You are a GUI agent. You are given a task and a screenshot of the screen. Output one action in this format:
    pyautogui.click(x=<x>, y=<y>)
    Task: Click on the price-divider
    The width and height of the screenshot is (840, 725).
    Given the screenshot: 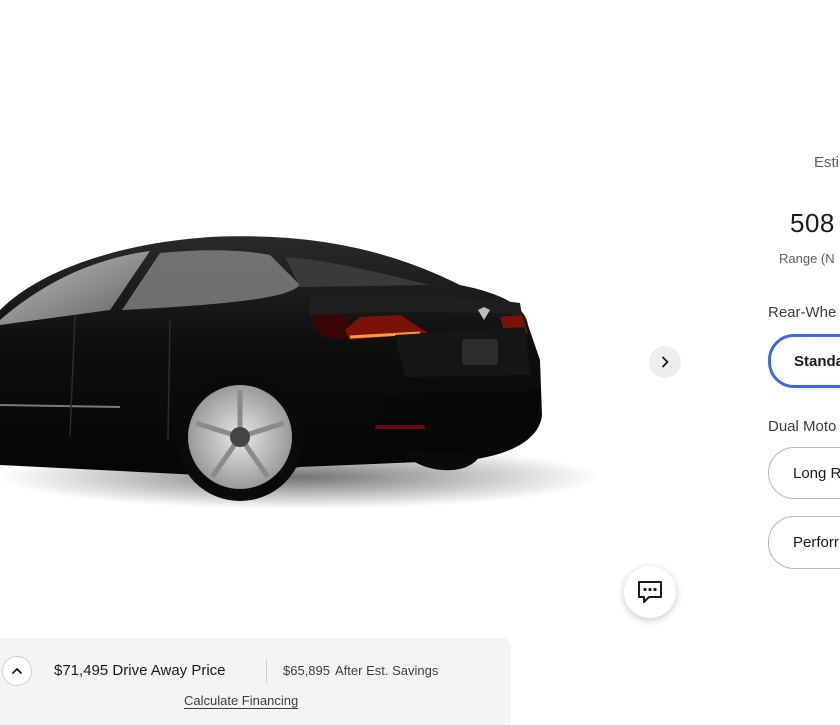 What is the action you would take?
    pyautogui.click(x=266, y=671)
    